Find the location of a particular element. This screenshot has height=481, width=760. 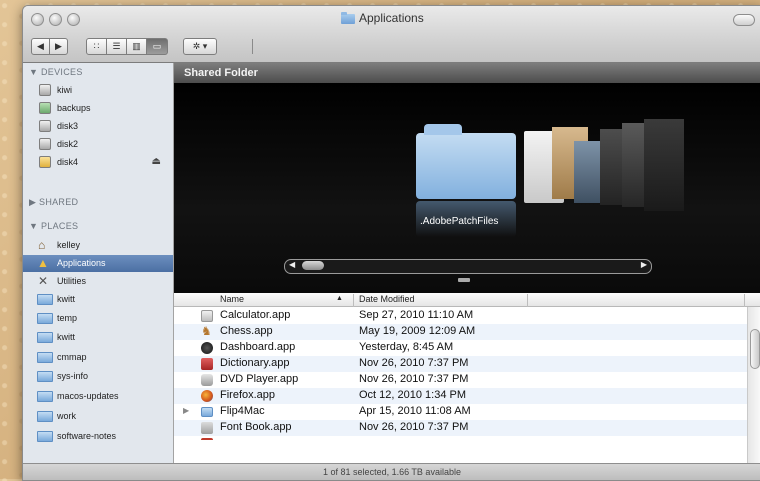

sidebar-item-label: software-notes is located at coordinates (87, 436).